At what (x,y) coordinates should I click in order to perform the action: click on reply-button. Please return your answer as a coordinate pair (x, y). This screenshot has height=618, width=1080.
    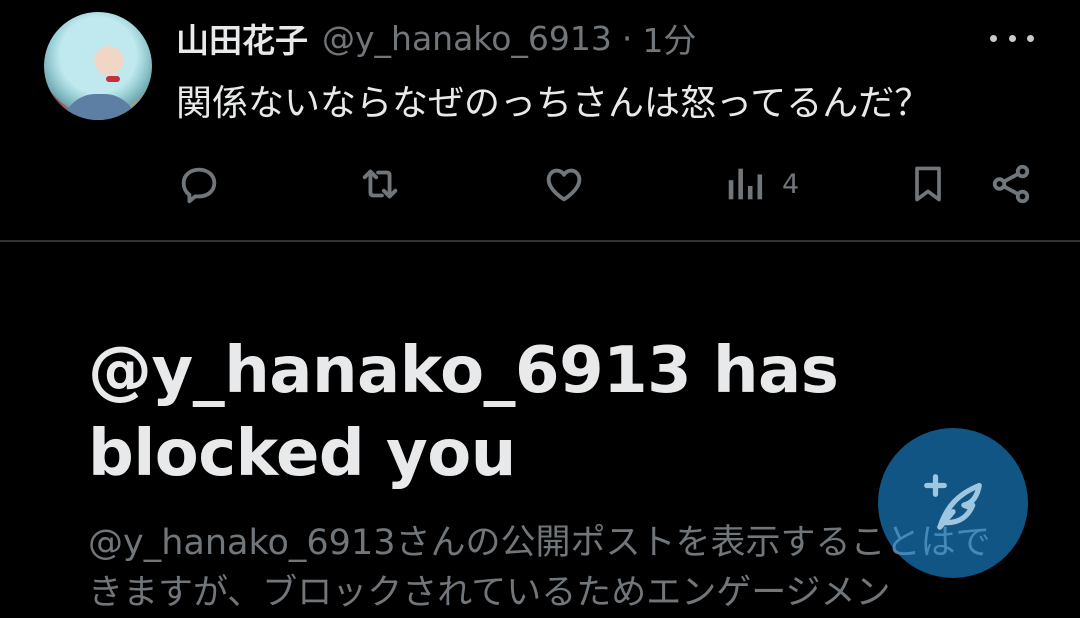
    Looking at the image, I should click on (199, 184).